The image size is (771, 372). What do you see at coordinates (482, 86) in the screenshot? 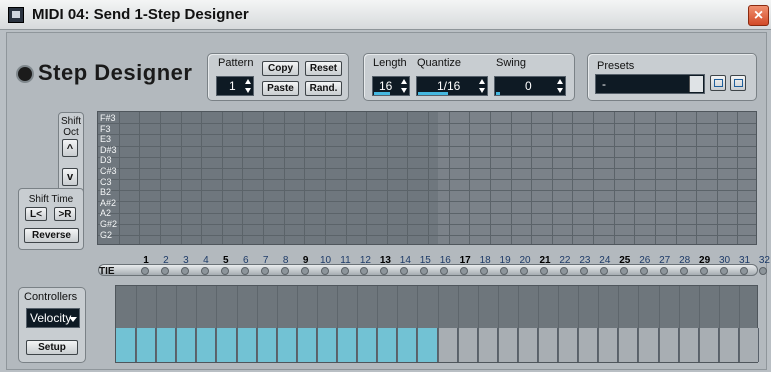
I see `quantize-spinner` at bounding box center [482, 86].